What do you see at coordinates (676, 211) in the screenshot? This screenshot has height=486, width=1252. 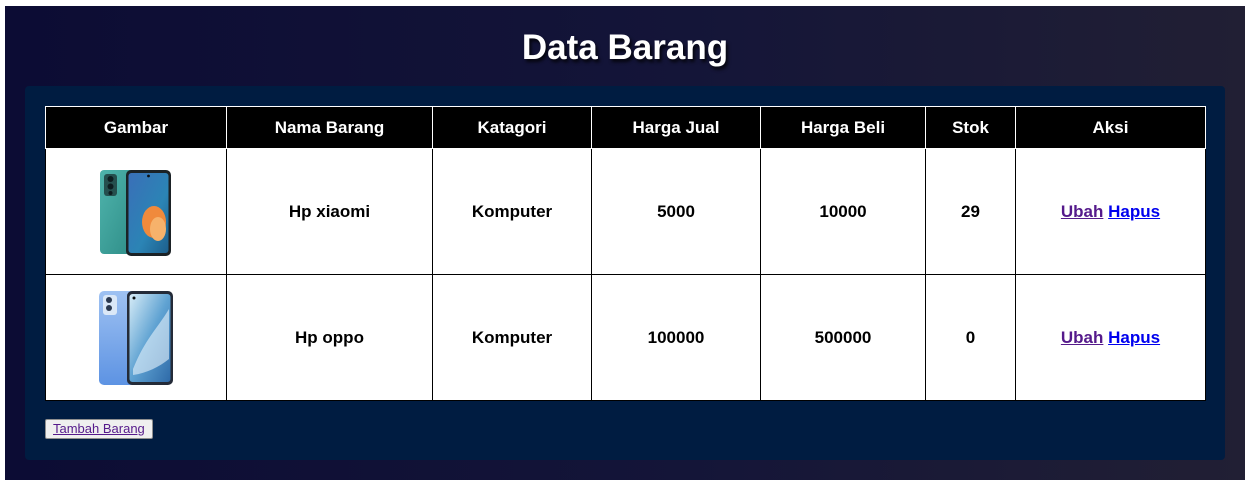 I see `cell-harga-jual: 5000` at bounding box center [676, 211].